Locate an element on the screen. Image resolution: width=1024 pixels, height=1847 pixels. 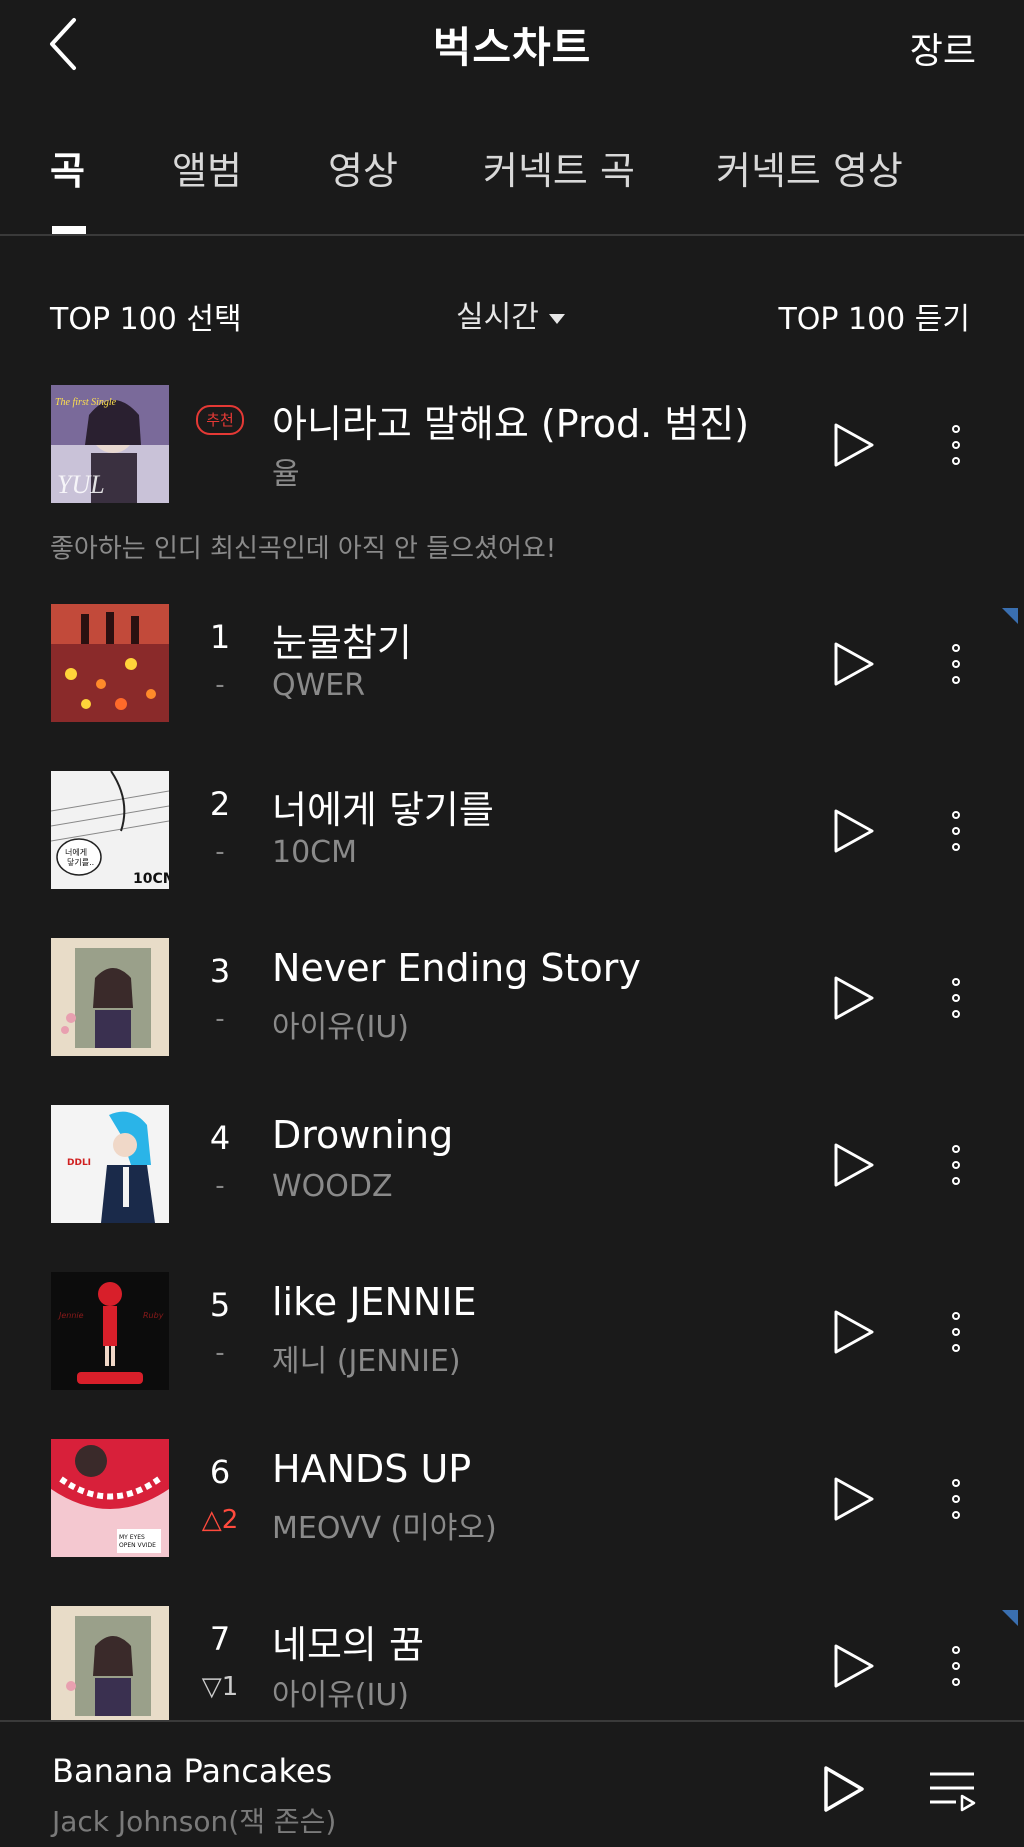
rank-number: 1 is located at coordinates (220, 637).